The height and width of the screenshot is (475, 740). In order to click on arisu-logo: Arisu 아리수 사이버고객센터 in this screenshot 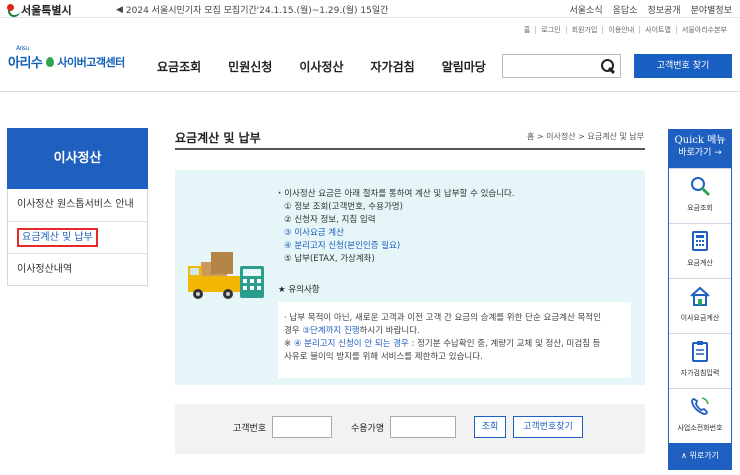, I will do `click(66, 58)`.